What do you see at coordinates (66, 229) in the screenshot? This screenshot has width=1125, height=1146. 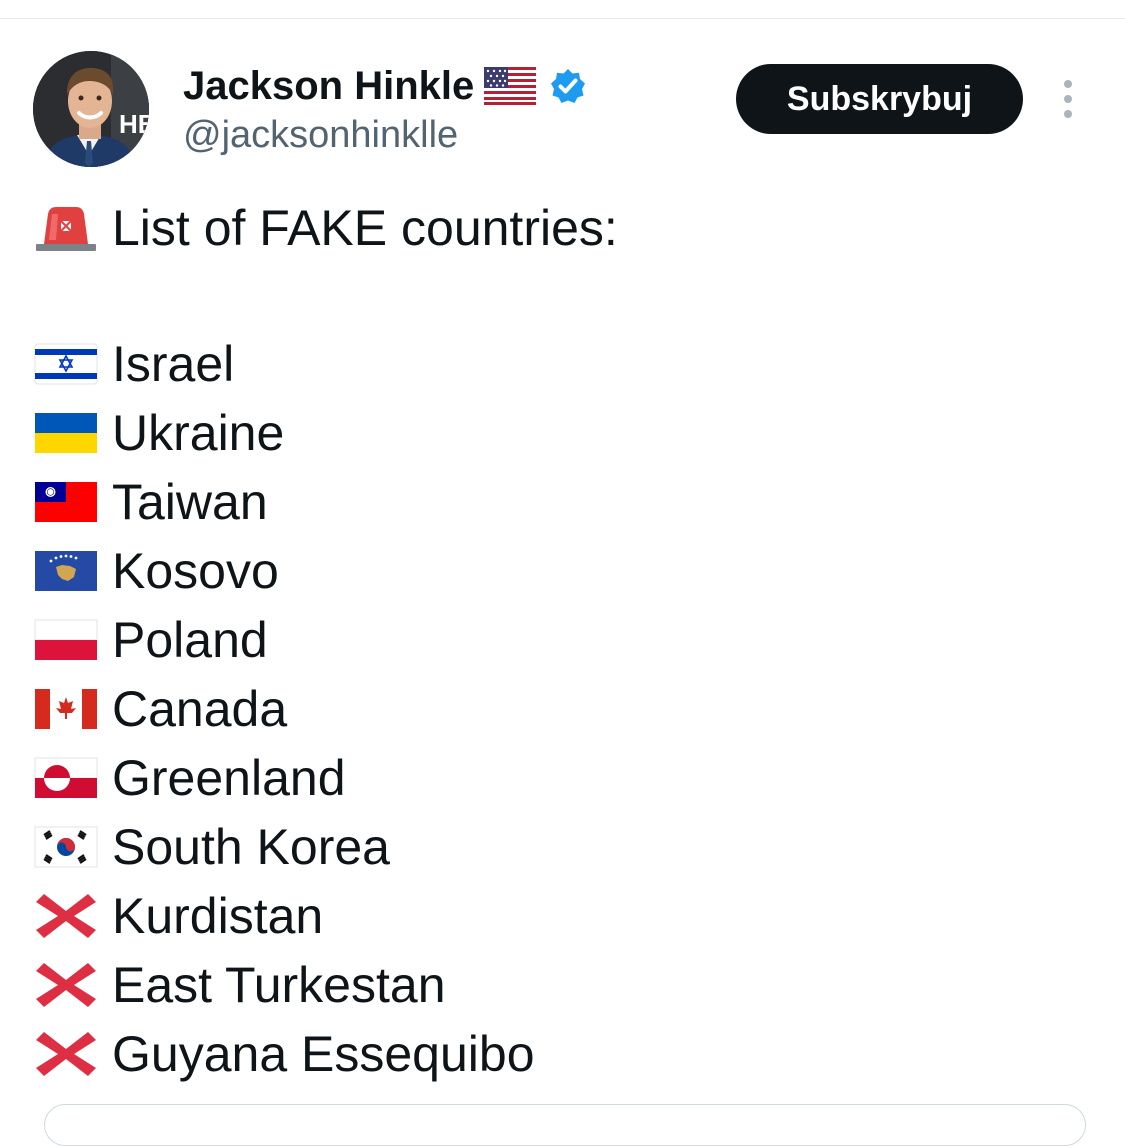 I see `police-light-icon` at bounding box center [66, 229].